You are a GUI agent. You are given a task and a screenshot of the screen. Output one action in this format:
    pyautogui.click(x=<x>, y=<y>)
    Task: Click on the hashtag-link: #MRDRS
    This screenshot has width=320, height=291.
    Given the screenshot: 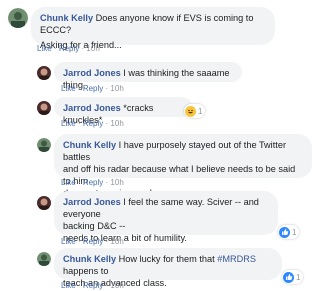 What is the action you would take?
    pyautogui.click(x=236, y=259)
    